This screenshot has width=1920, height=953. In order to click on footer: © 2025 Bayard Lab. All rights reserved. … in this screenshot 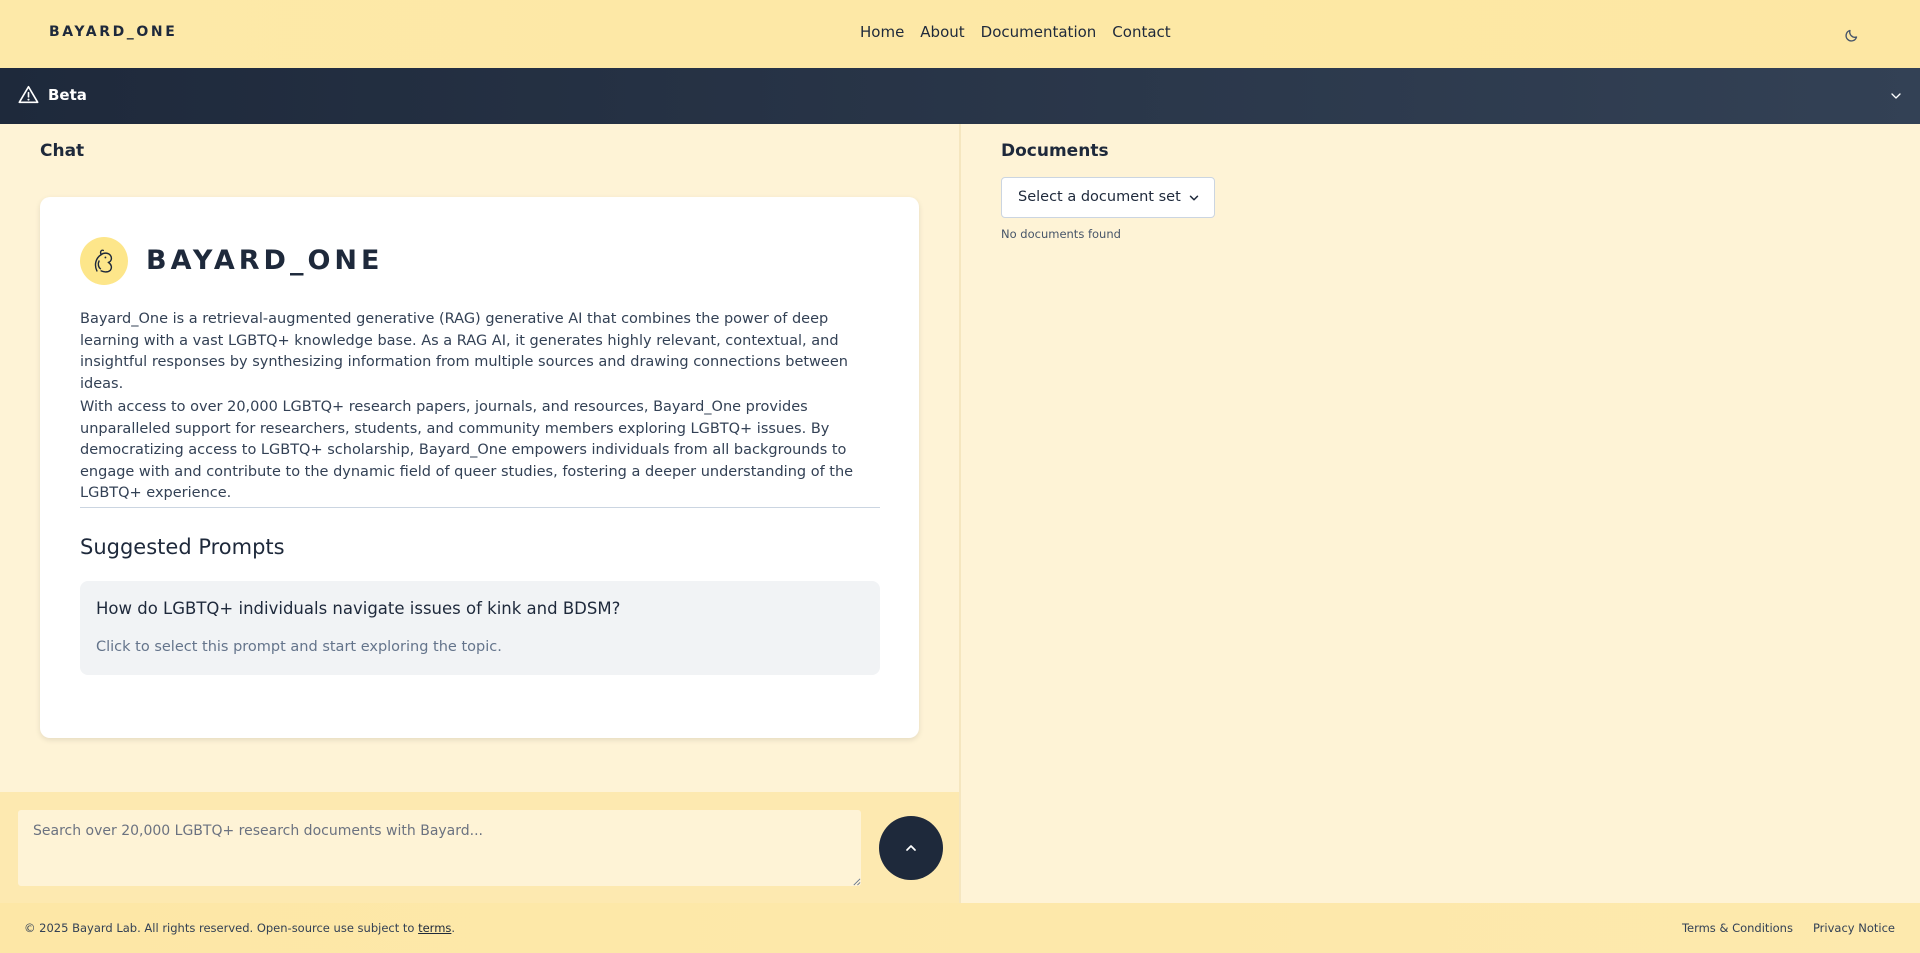, I will do `click(960, 928)`.